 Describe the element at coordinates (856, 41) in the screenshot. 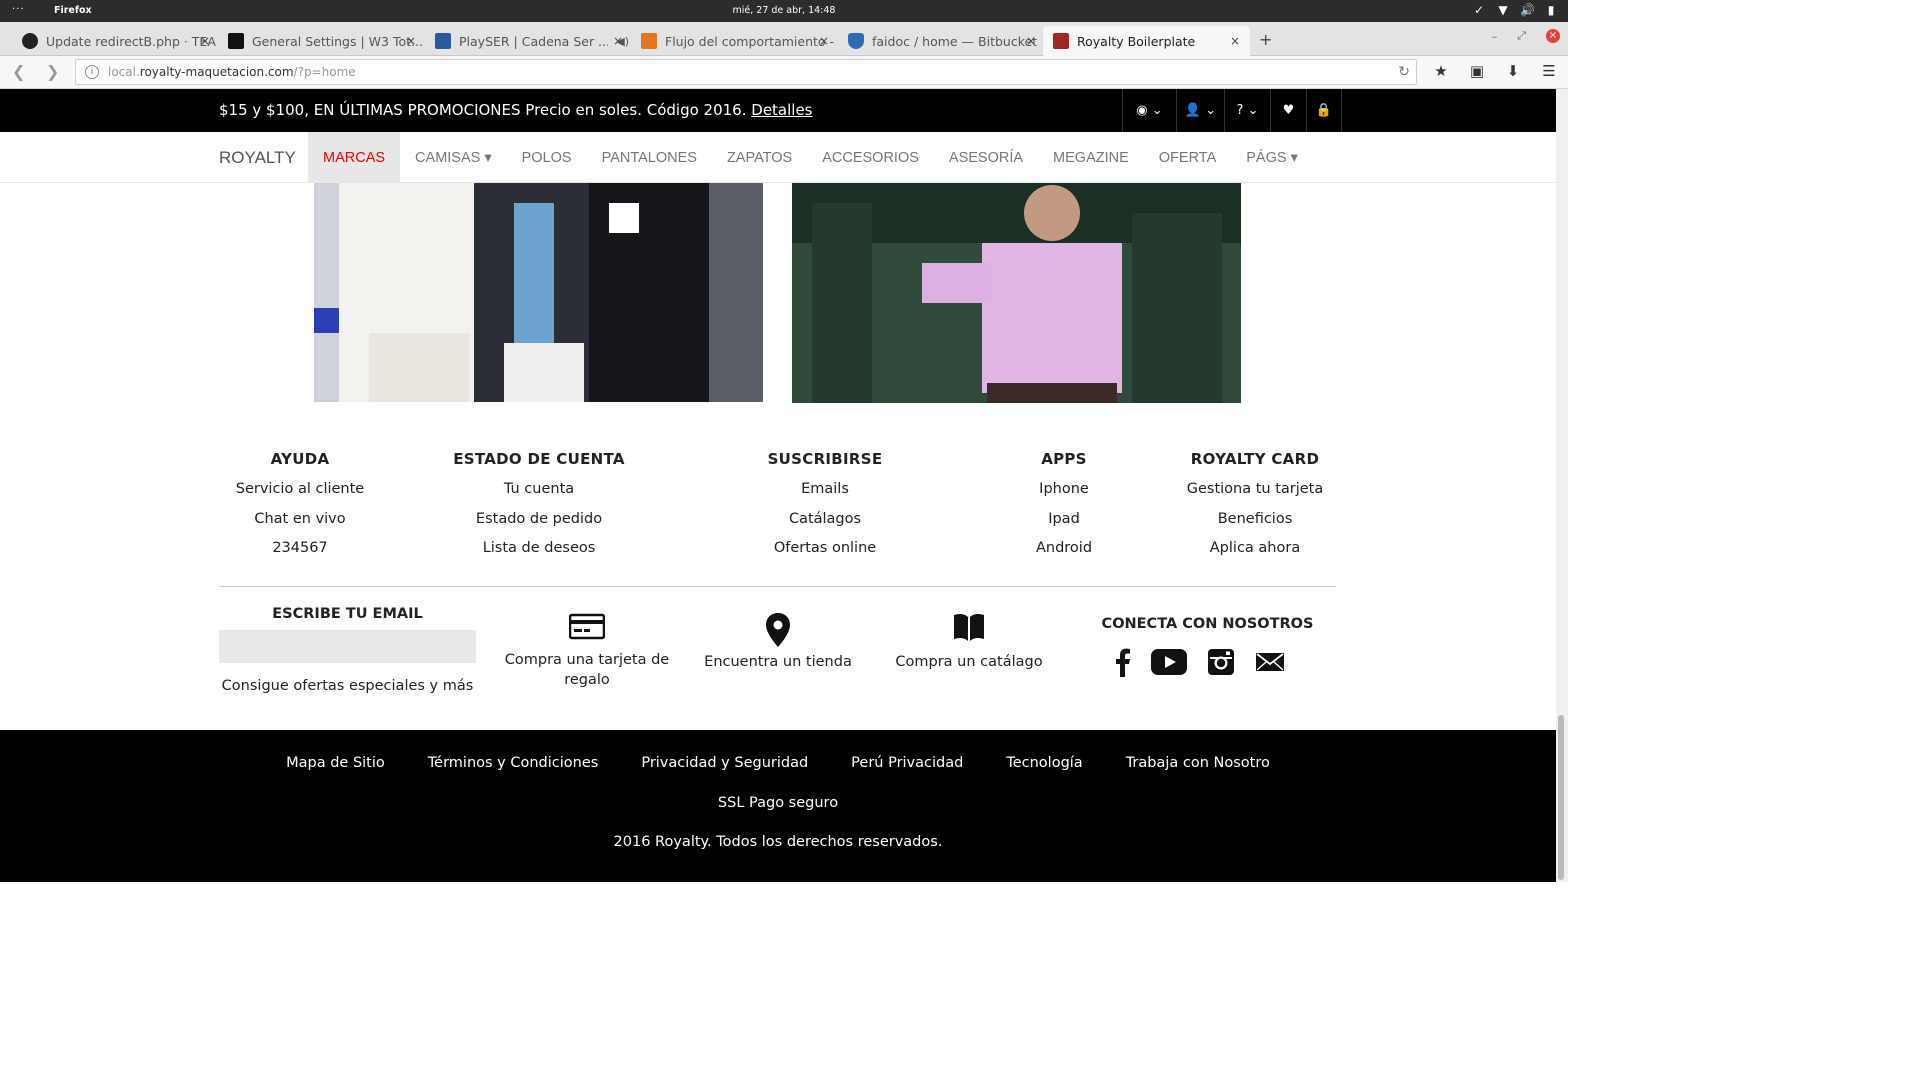

I see `bitbucket-icon` at that location.